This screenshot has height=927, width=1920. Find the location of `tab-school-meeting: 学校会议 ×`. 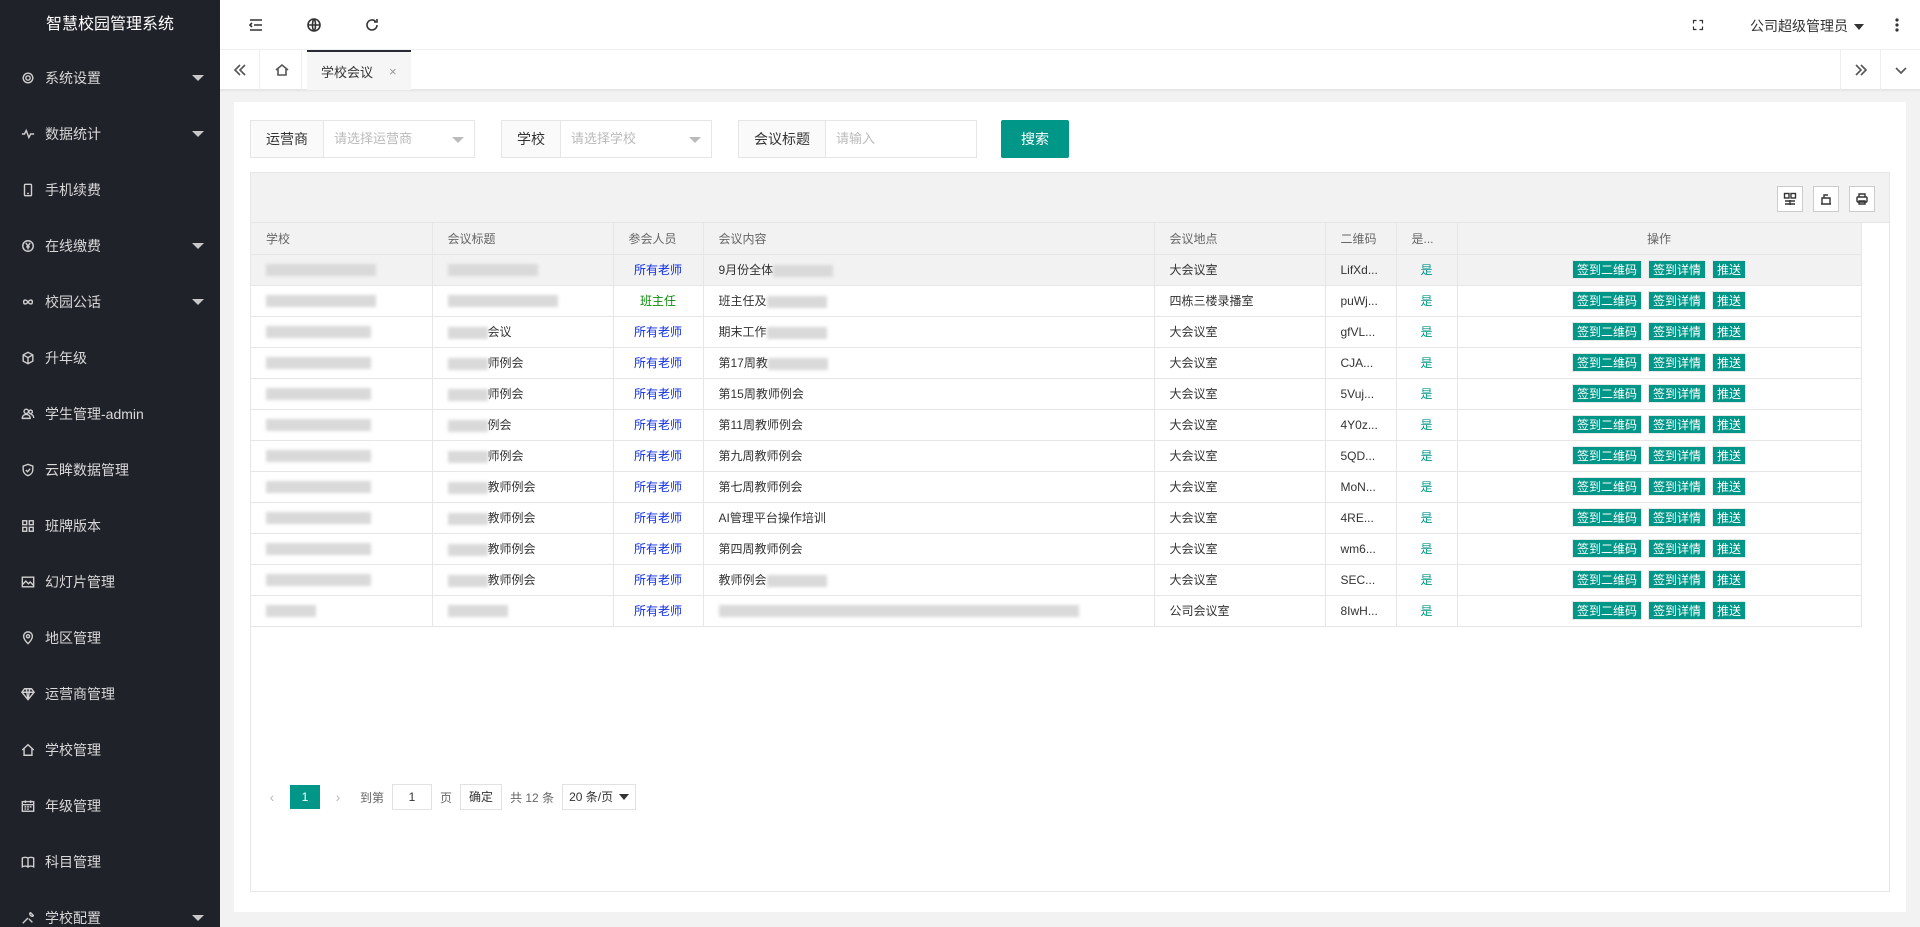

tab-school-meeting: 学校会议 × is located at coordinates (359, 70).